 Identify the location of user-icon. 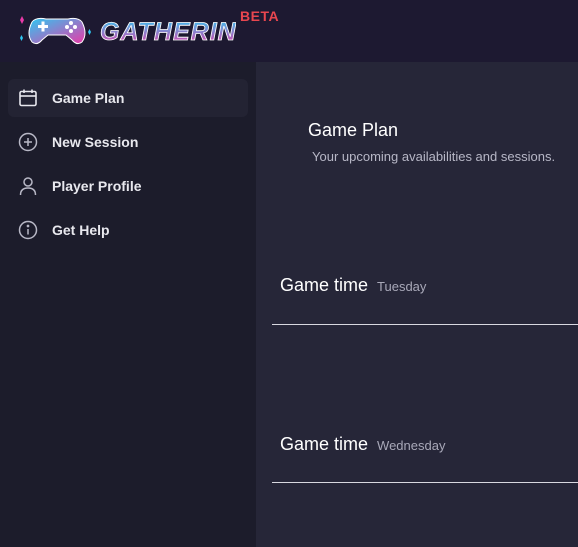
(28, 186).